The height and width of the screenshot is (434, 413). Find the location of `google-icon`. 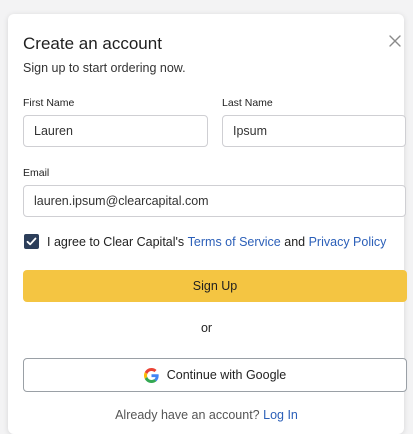

google-icon is located at coordinates (151, 375).